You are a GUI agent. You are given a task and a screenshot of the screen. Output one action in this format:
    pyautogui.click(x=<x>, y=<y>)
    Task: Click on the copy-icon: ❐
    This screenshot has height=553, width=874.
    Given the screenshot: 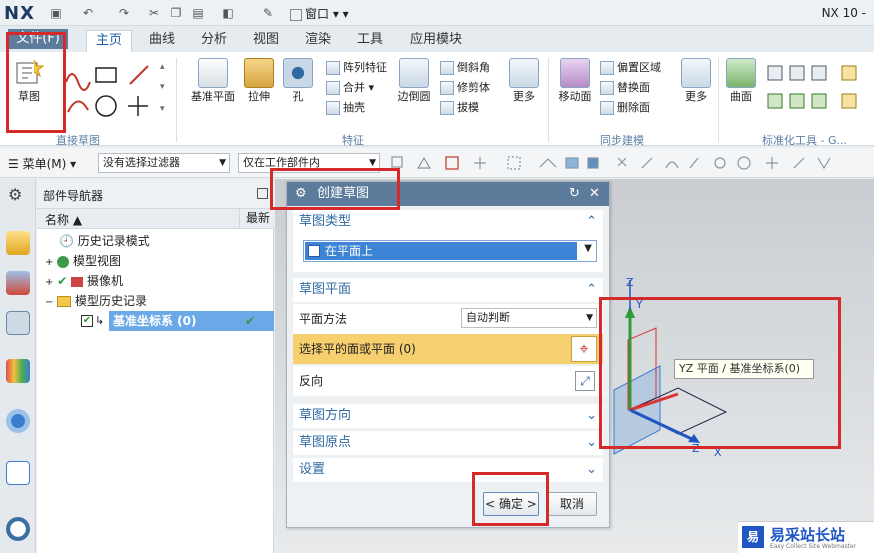 What is the action you would take?
    pyautogui.click(x=176, y=13)
    